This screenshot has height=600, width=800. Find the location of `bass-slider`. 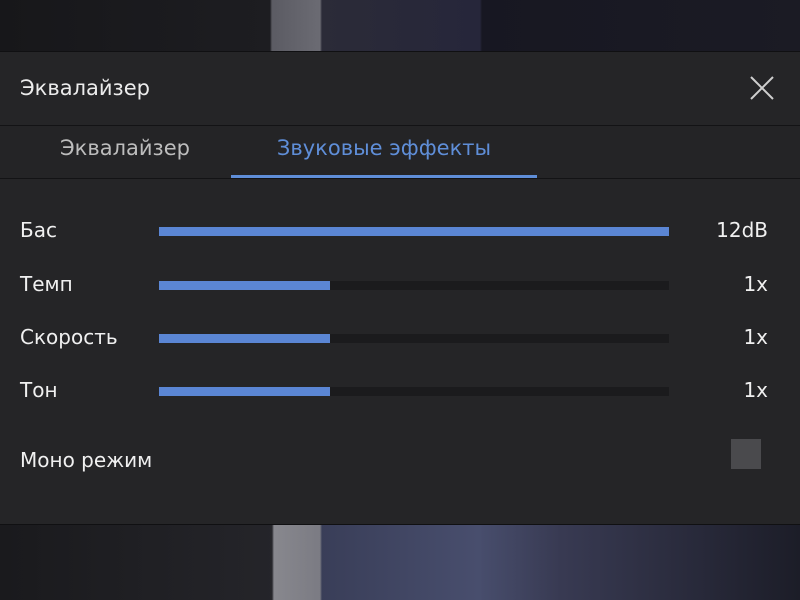

bass-slider is located at coordinates (414, 231).